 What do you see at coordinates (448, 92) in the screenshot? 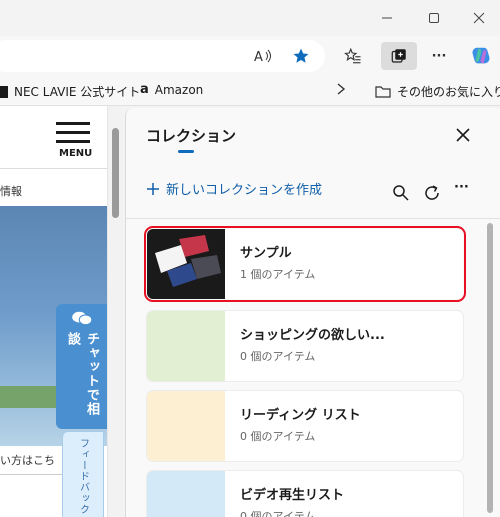
I see `folder-label: その他のお気に入り` at bounding box center [448, 92].